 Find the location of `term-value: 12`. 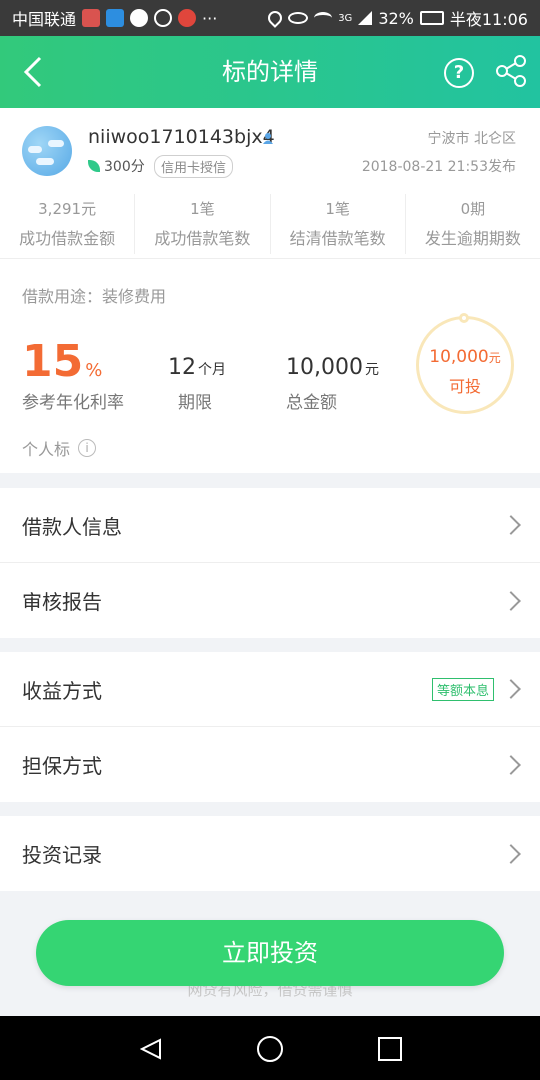

term-value: 12 is located at coordinates (182, 367).